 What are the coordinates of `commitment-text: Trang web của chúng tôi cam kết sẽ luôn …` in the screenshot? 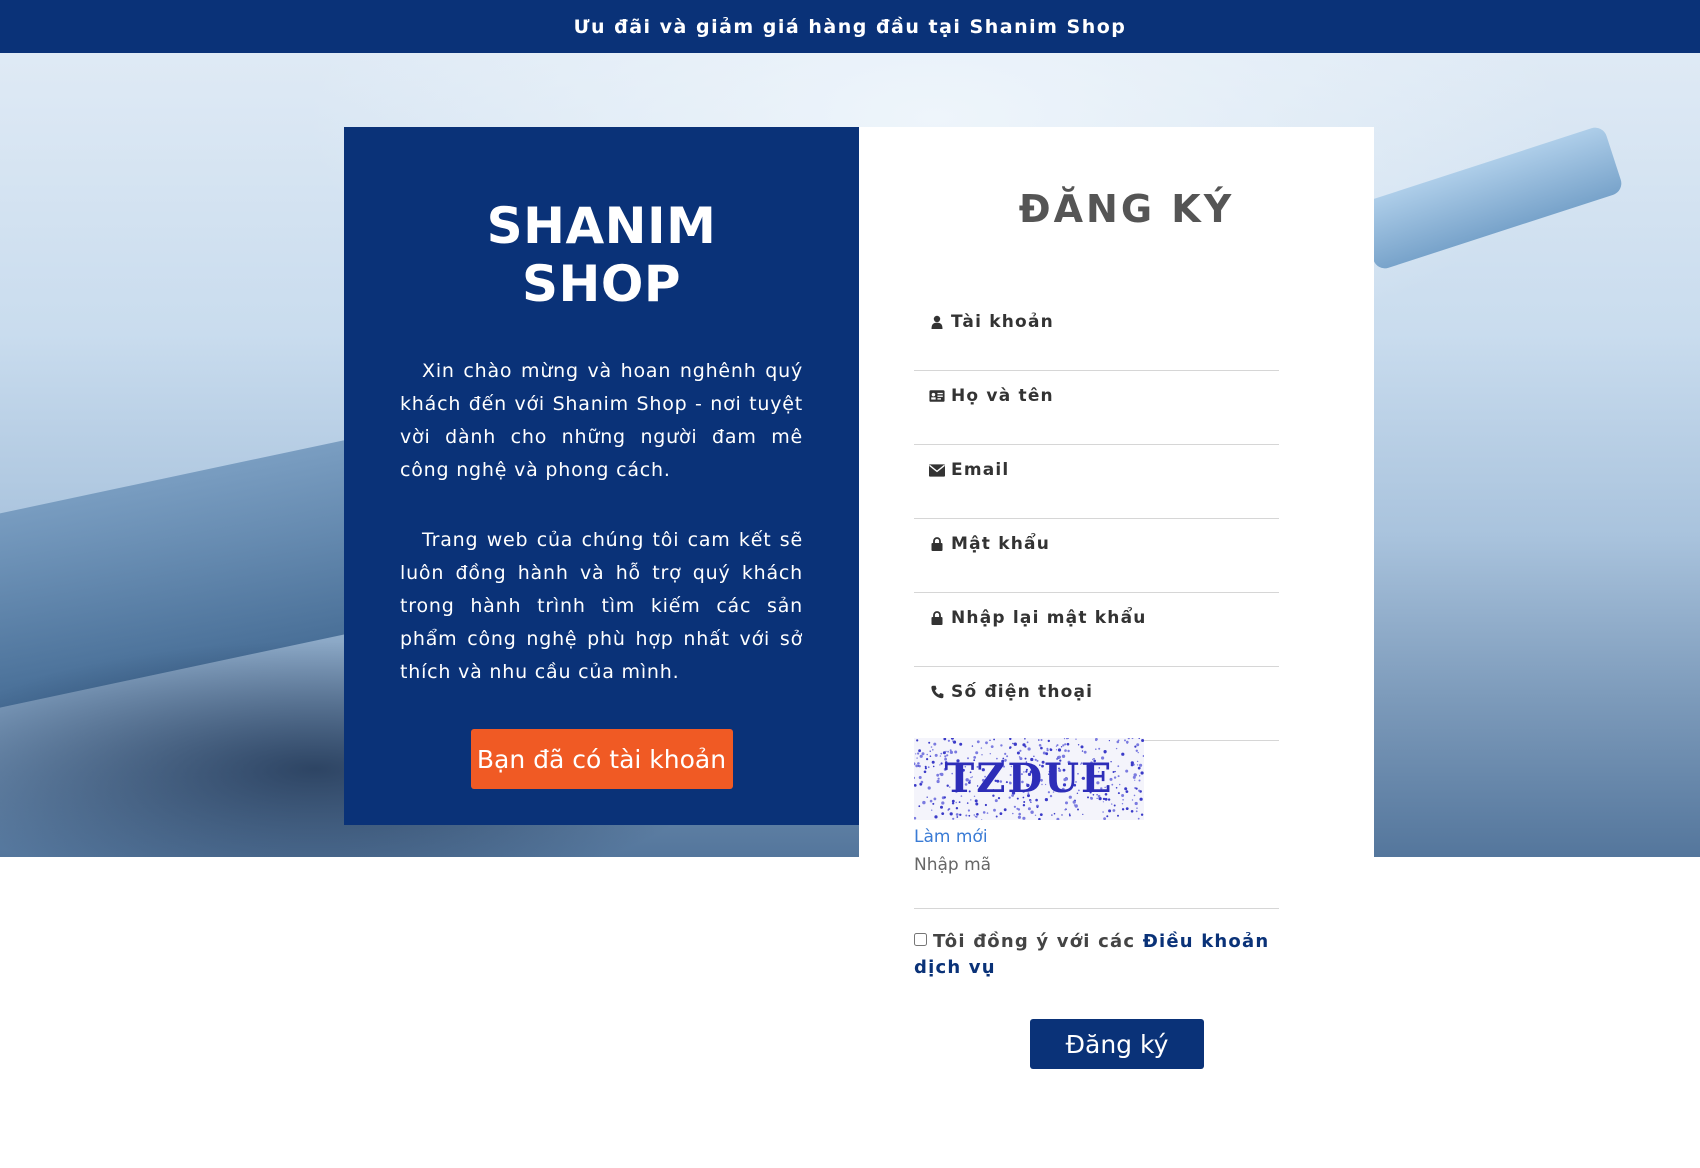 It's located at (601, 606).